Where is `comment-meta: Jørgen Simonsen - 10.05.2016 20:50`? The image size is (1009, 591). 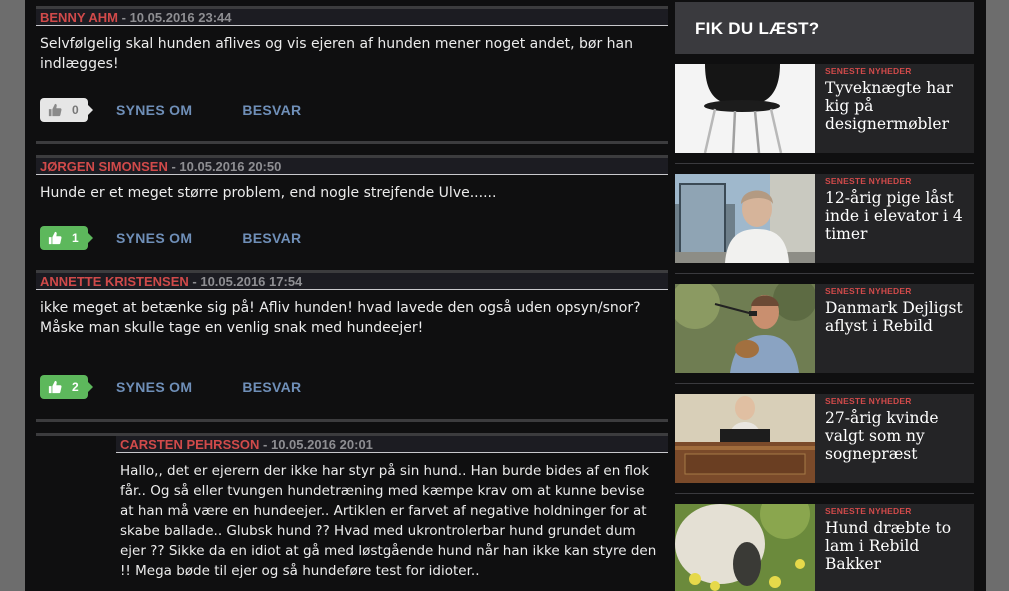 comment-meta: Jørgen Simonsen - 10.05.2016 20:50 is located at coordinates (352, 166).